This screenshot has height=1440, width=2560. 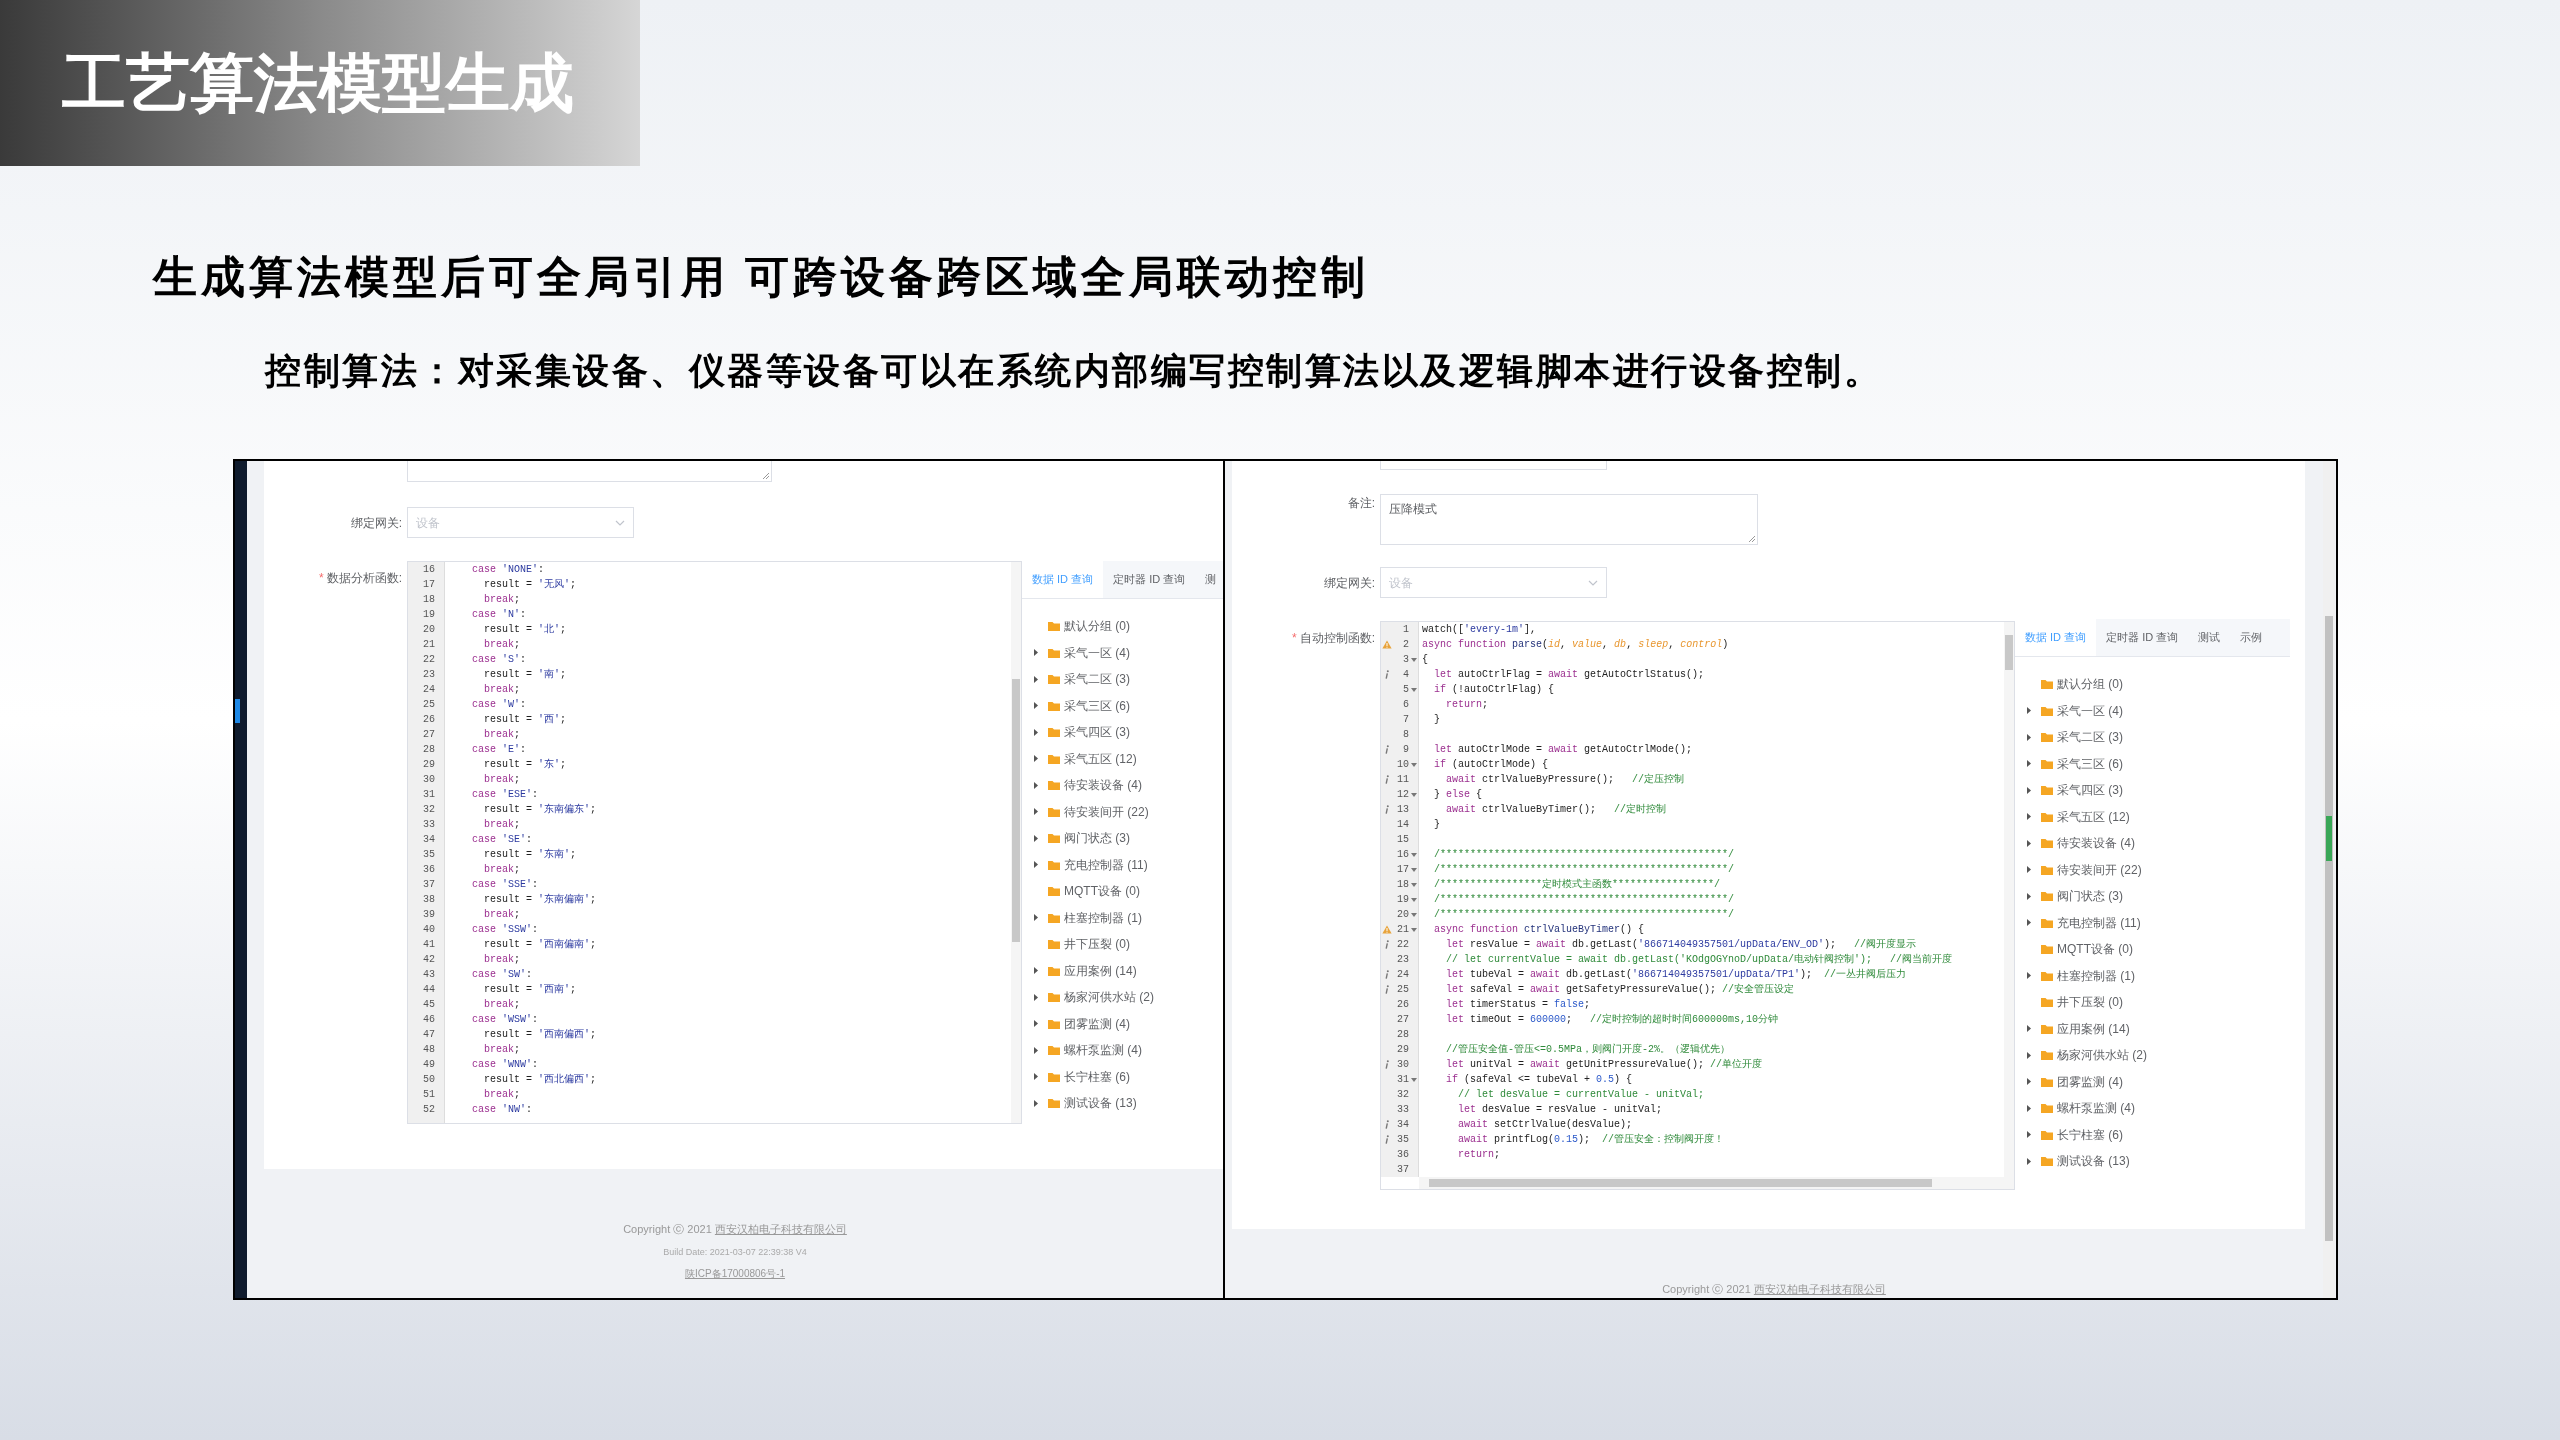 What do you see at coordinates (1493, 465) in the screenshot?
I see `input-field` at bounding box center [1493, 465].